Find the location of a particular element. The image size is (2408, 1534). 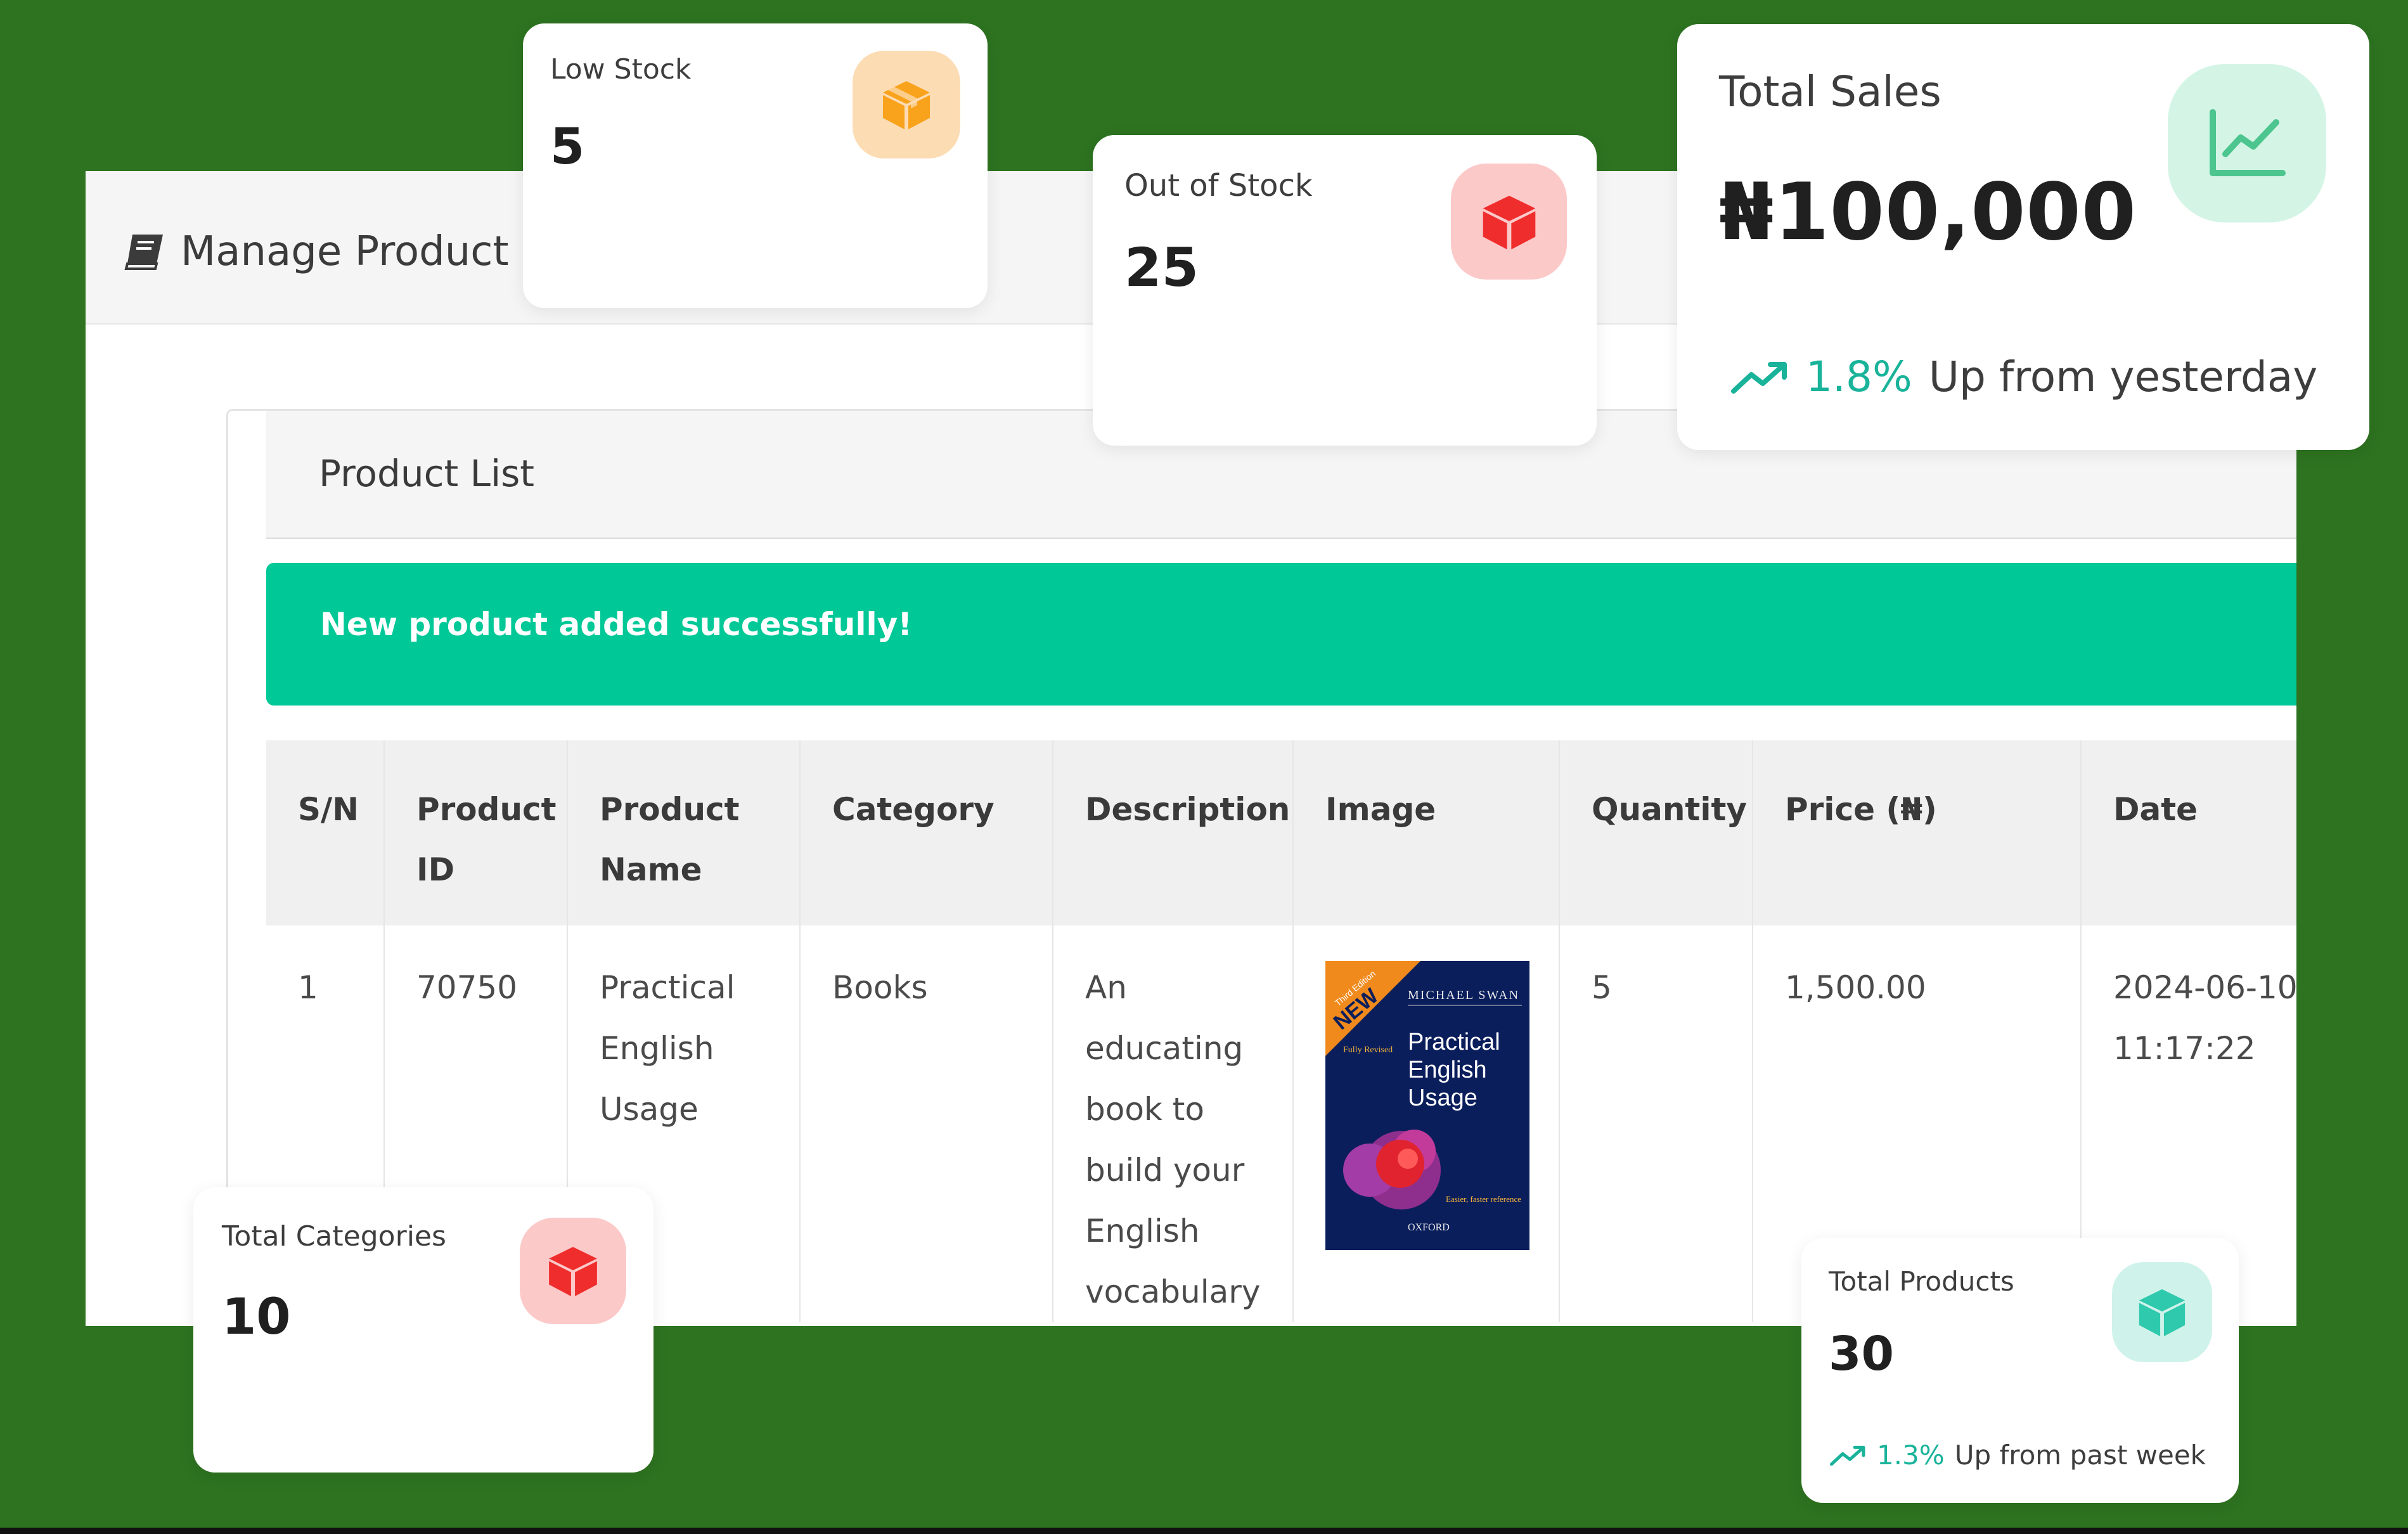

column-header-description: Description is located at coordinates (1173, 832).